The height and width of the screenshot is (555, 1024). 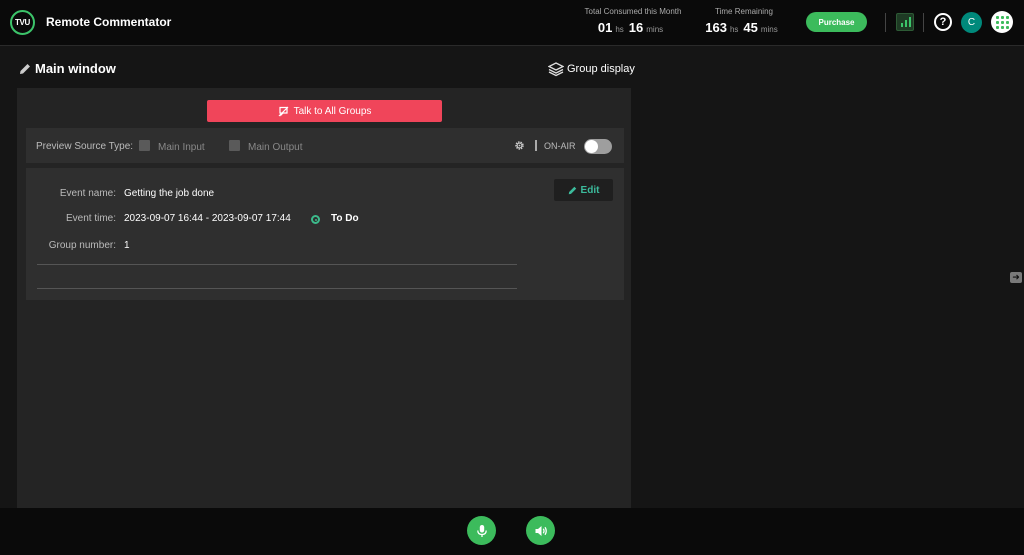 I want to click on main-window-title: Main window, so click(x=75, y=68).